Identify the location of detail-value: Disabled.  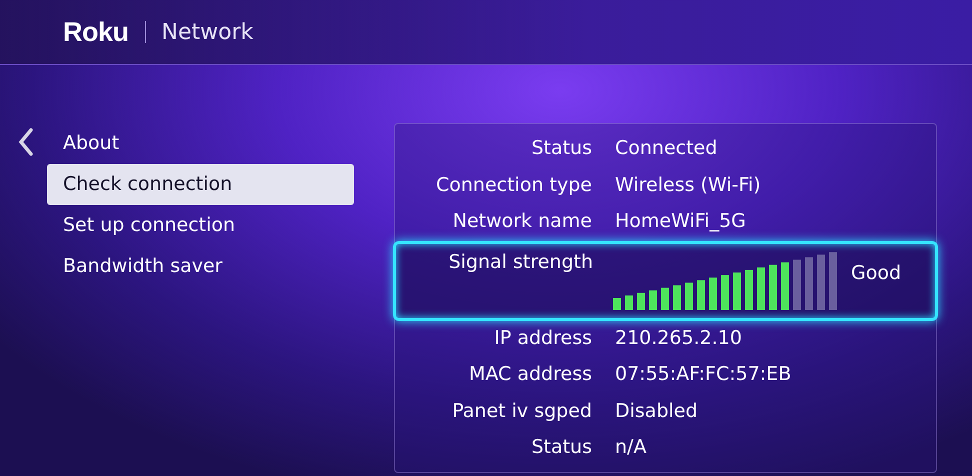
(656, 411).